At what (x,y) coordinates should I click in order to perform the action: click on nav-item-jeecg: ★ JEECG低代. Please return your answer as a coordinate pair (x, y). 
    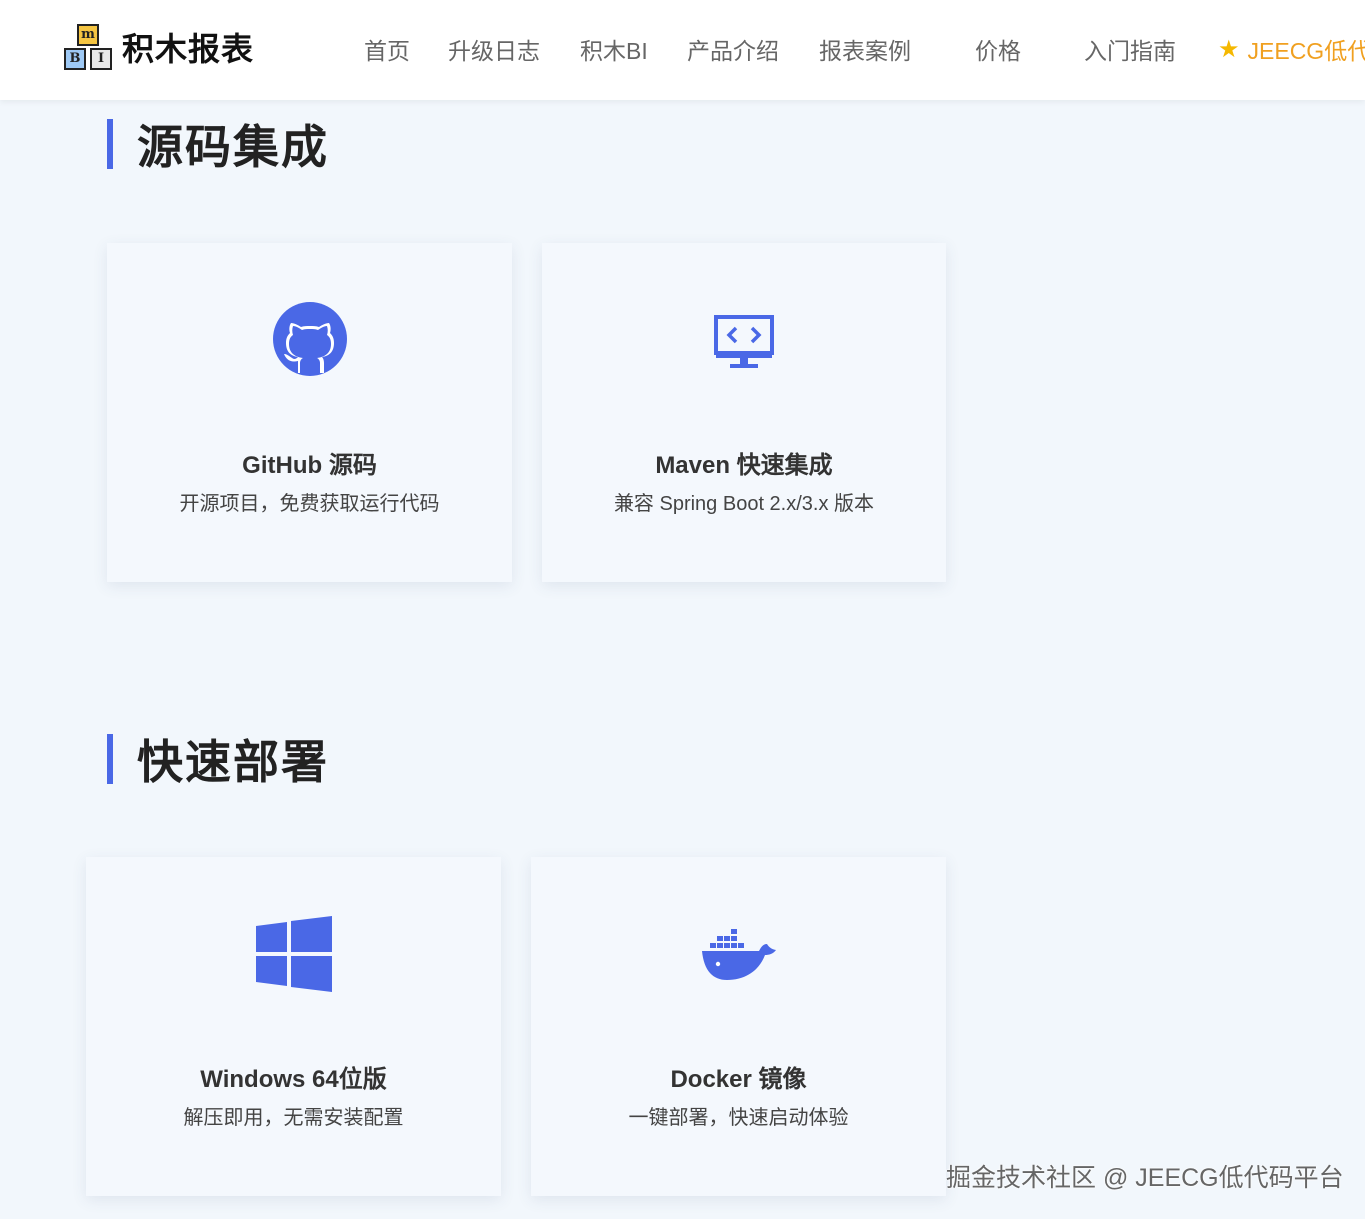
    Looking at the image, I should click on (1291, 49).